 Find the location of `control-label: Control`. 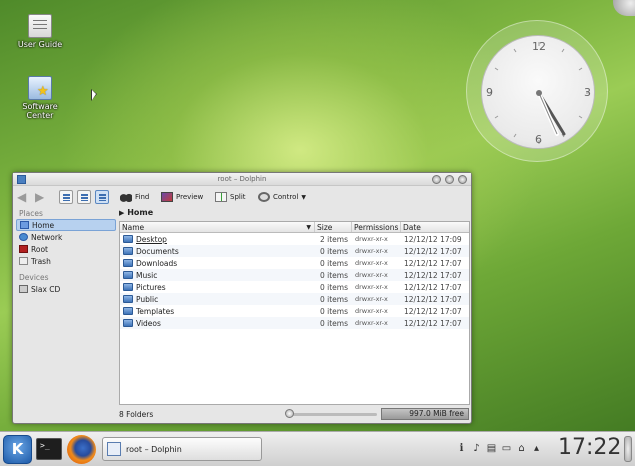

control-label: Control is located at coordinates (286, 197).